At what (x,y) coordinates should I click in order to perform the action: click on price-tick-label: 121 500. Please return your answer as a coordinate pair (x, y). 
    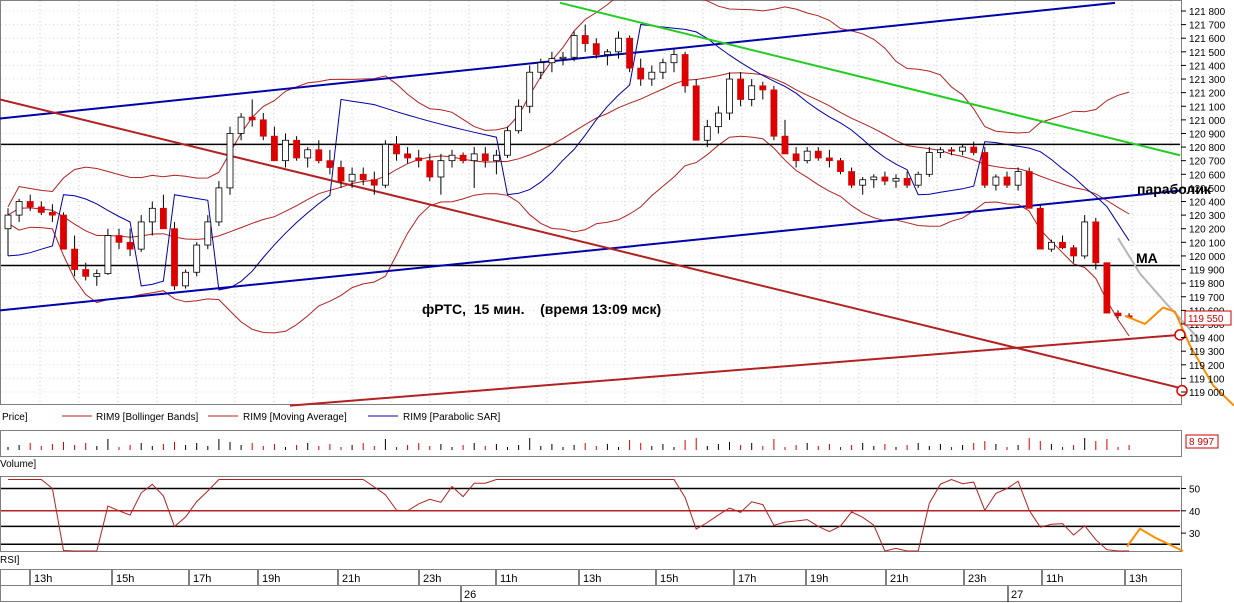
    Looking at the image, I should click on (1207, 53).